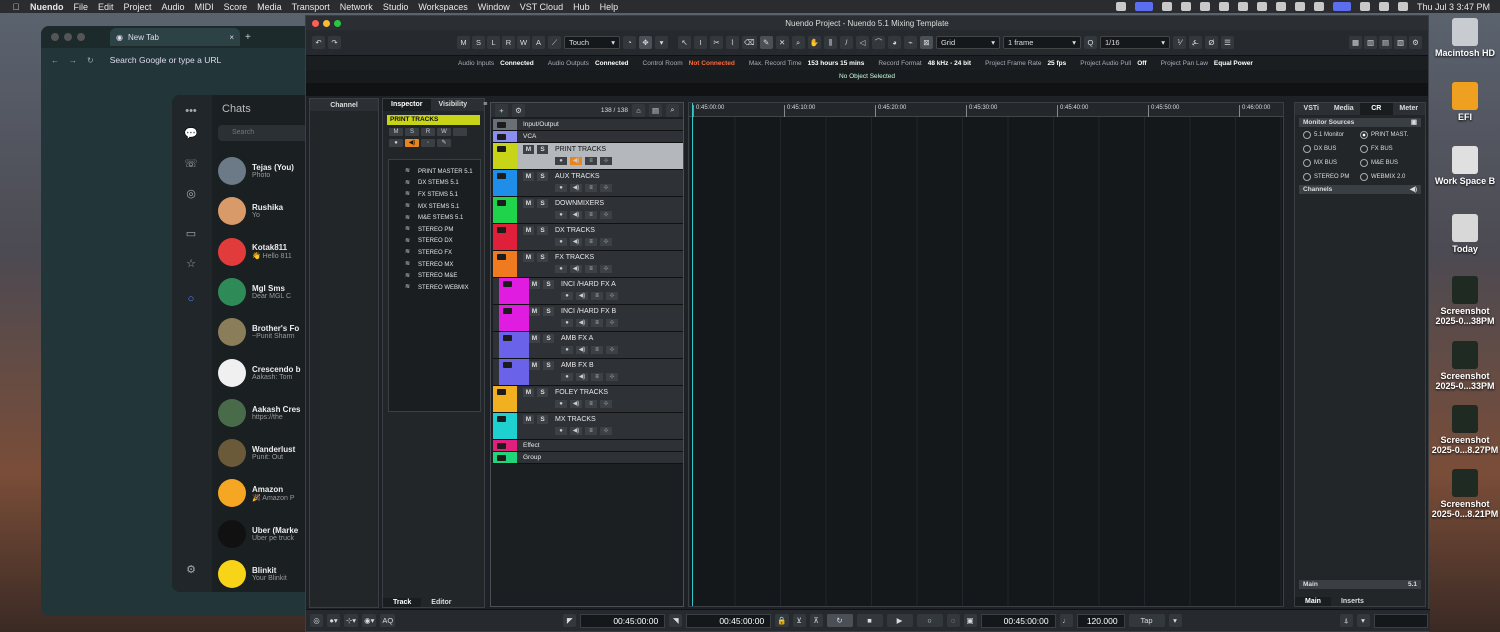 This screenshot has width=1500, height=632. What do you see at coordinates (1402, 6) in the screenshot?
I see `control-center-icon` at bounding box center [1402, 6].